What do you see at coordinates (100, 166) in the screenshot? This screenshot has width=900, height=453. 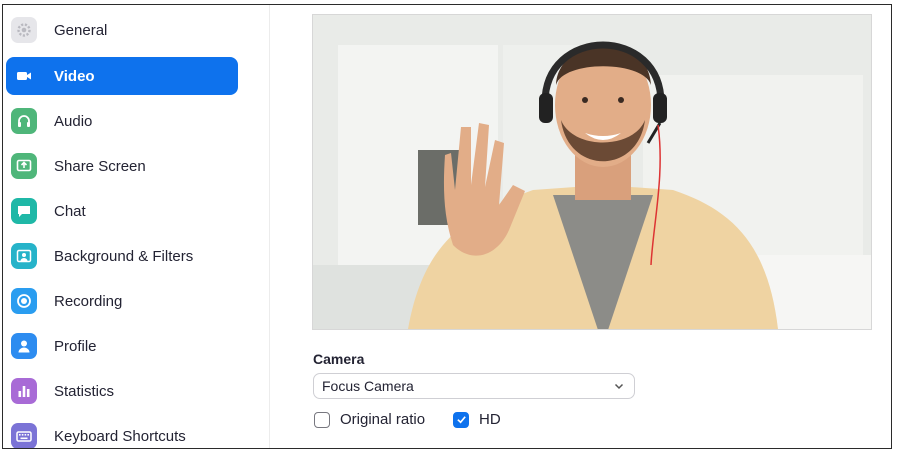 I see `sidebar-item-label: Share Screen` at bounding box center [100, 166].